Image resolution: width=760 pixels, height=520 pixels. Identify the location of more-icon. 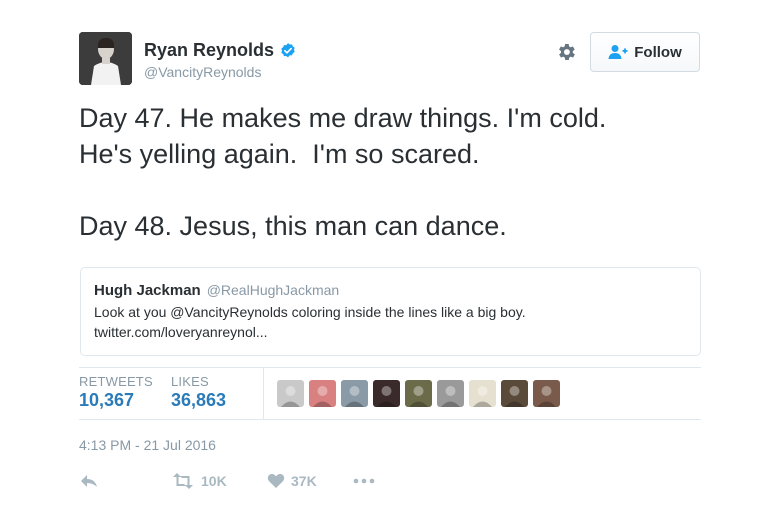
(364, 481).